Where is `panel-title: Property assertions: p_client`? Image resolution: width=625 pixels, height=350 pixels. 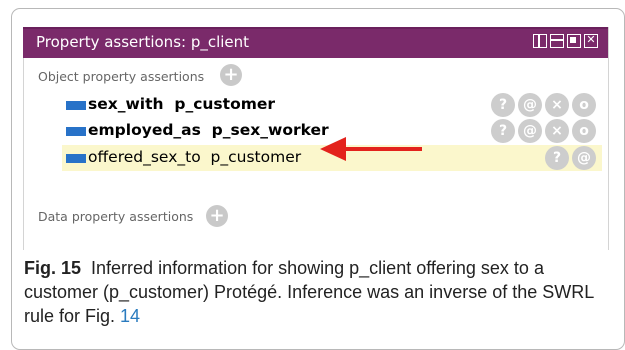 panel-title: Property assertions: p_client is located at coordinates (143, 42).